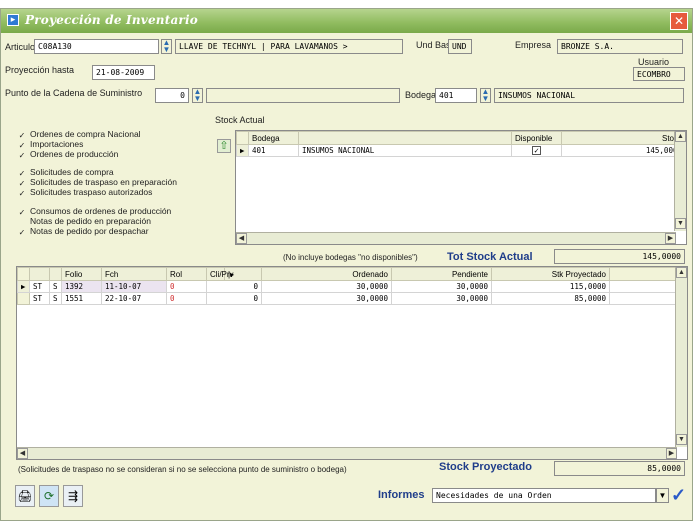 This screenshot has height=521, width=693. What do you see at coordinates (172, 95) in the screenshot?
I see `punto-field: 0` at bounding box center [172, 95].